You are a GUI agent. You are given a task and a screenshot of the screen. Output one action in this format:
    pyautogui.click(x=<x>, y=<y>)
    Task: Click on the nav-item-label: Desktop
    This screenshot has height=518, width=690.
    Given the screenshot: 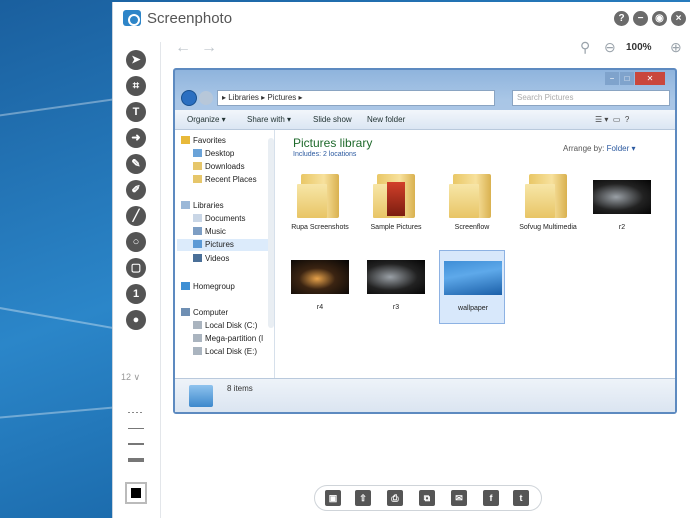 What is the action you would take?
    pyautogui.click(x=220, y=153)
    